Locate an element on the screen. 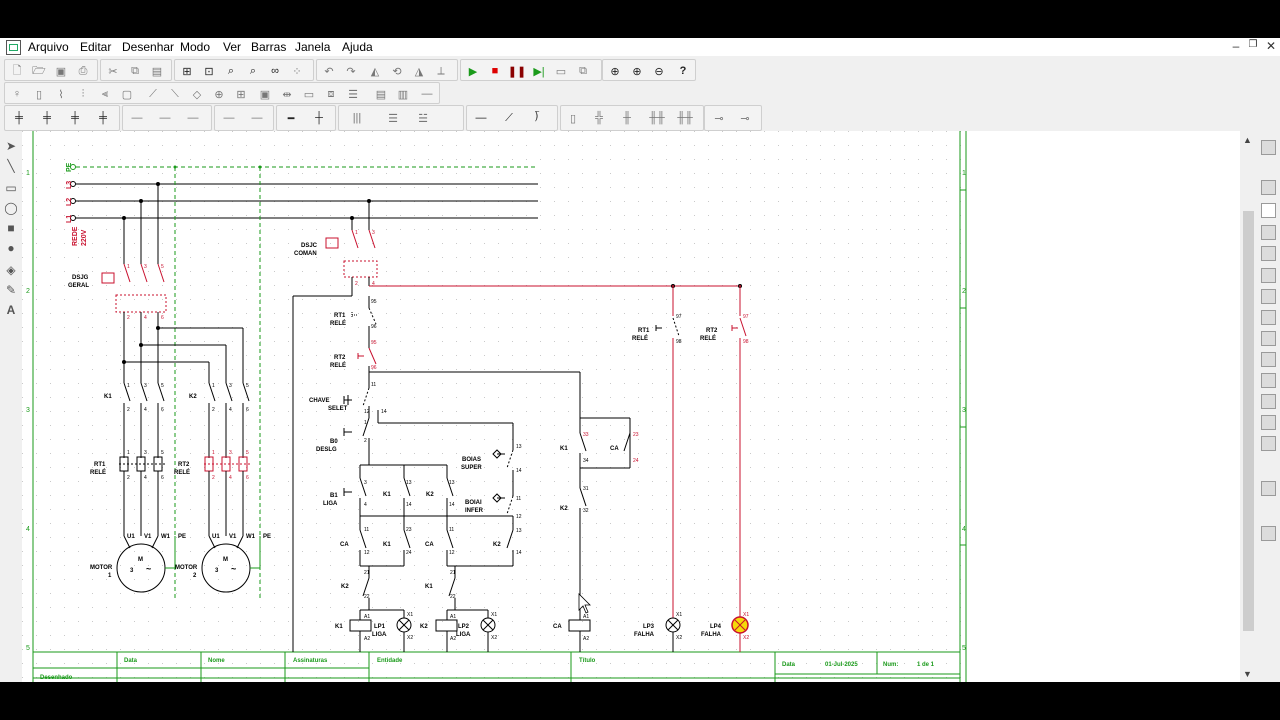 This screenshot has height=720, width=1280. dline-1-icon: — is located at coordinates (229, 118).